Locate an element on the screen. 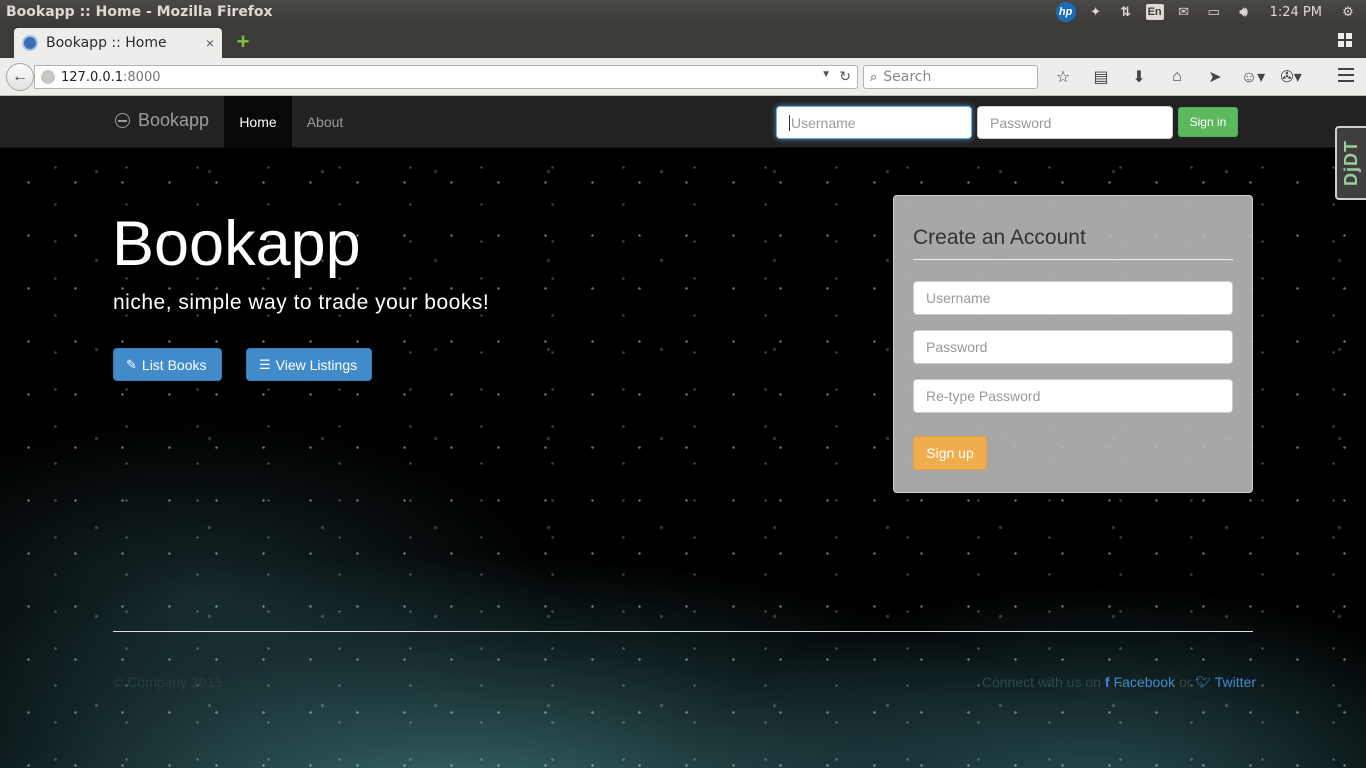  signup-divider is located at coordinates (1073, 259).